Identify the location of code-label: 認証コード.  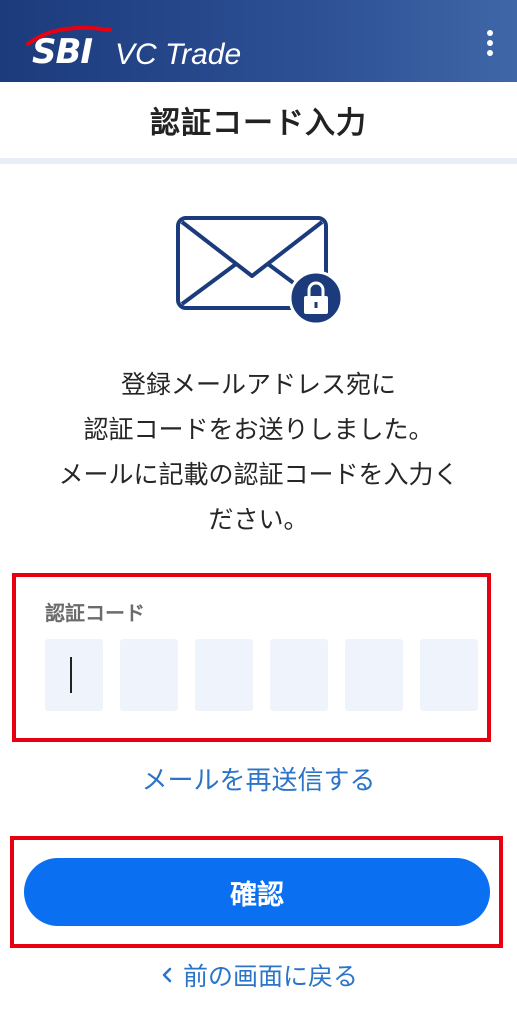
(95, 613).